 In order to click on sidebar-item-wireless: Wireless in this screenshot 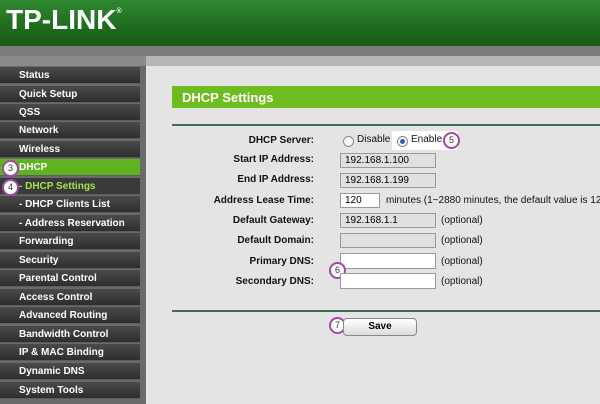, I will do `click(70, 149)`.